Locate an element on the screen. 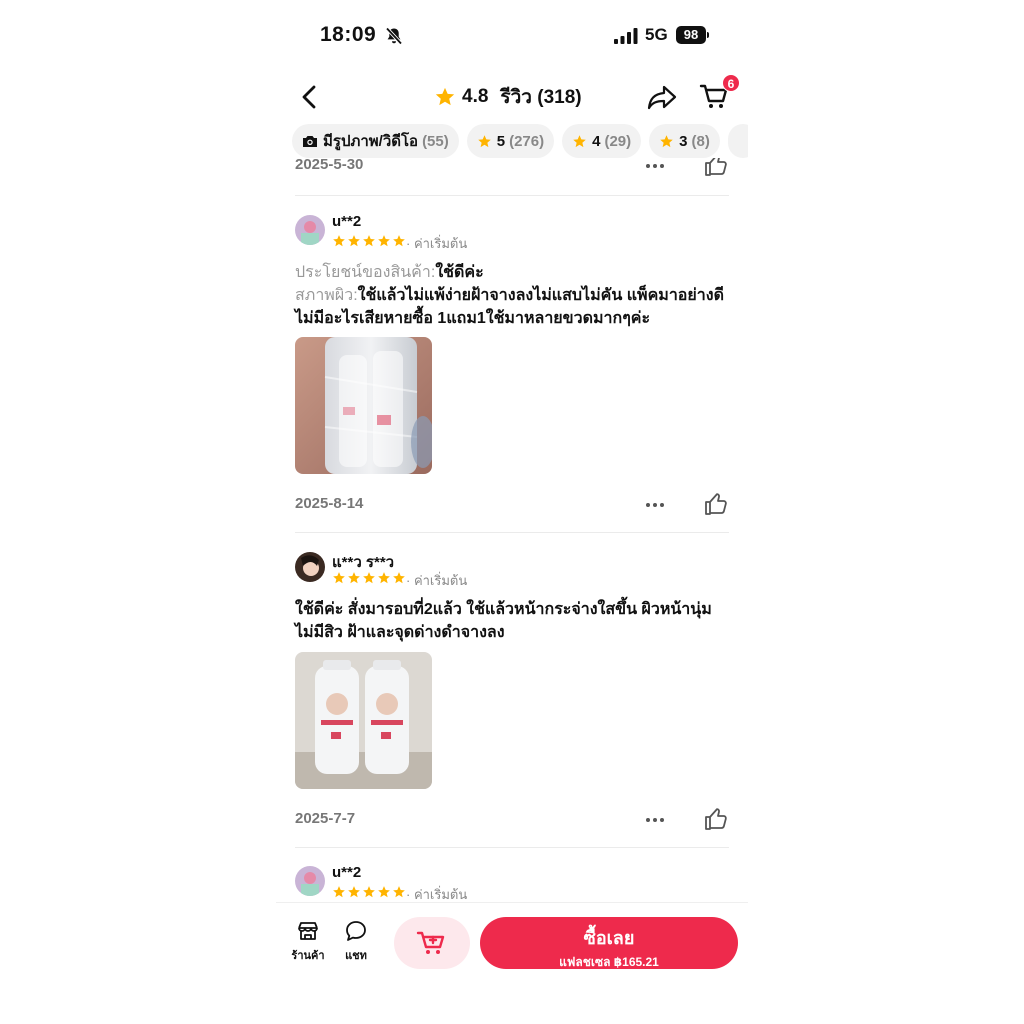  filter-chip-label: 5 is located at coordinates (501, 141).